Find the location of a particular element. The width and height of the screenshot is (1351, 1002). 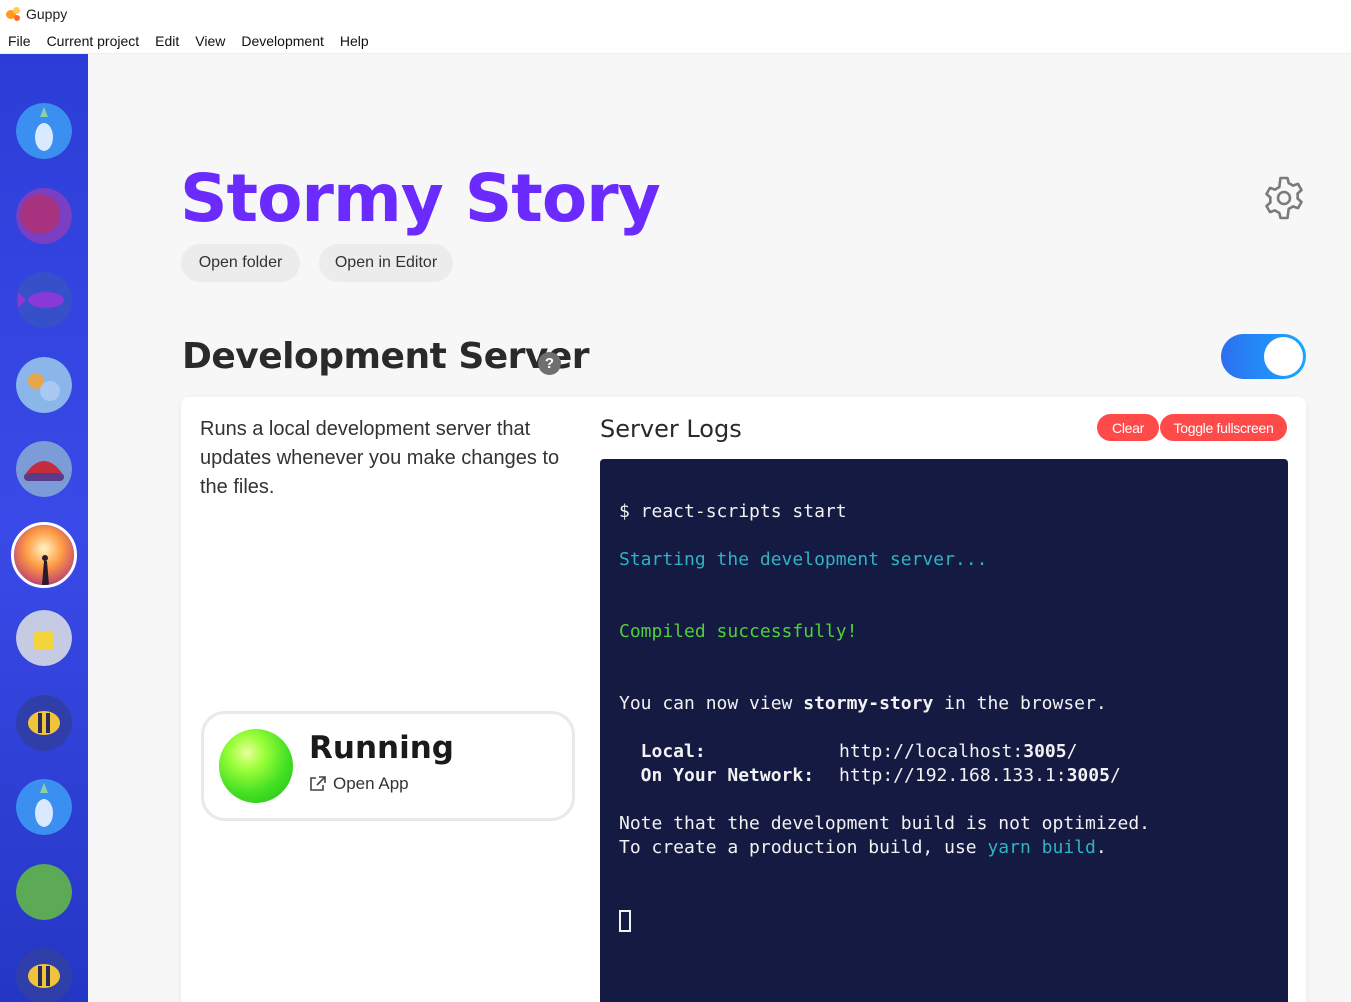

project-avatar-tropical-fish-icon is located at coordinates (44, 723).